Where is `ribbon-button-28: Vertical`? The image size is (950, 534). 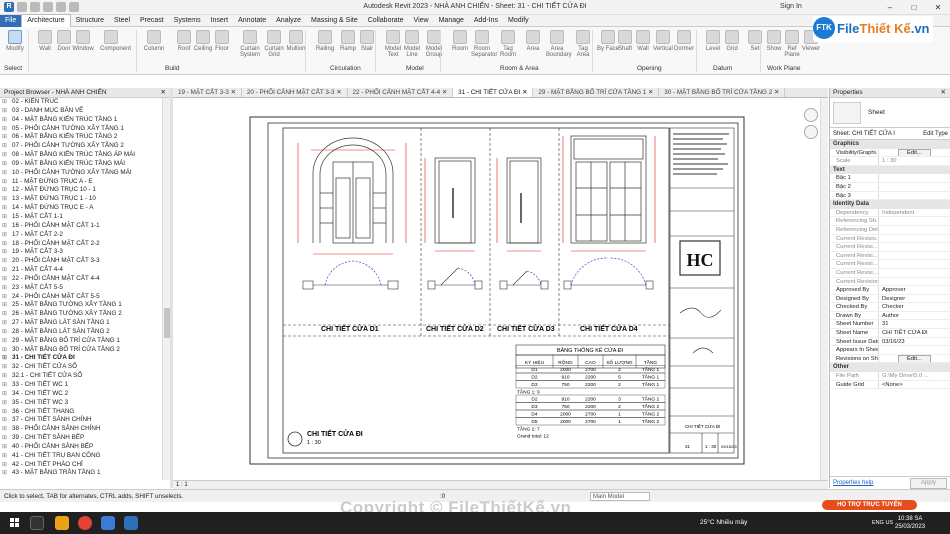 ribbon-button-28: Vertical is located at coordinates (663, 41).